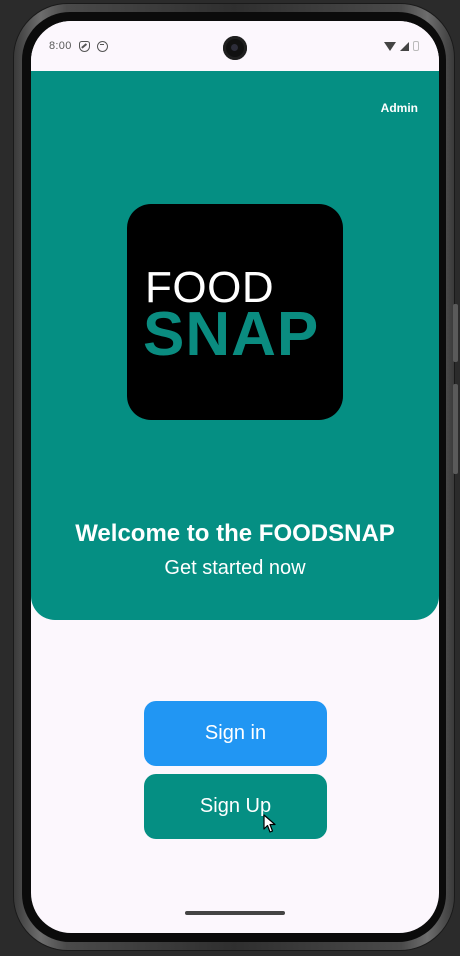 The height and width of the screenshot is (956, 460). I want to click on power-button, so click(455, 333).